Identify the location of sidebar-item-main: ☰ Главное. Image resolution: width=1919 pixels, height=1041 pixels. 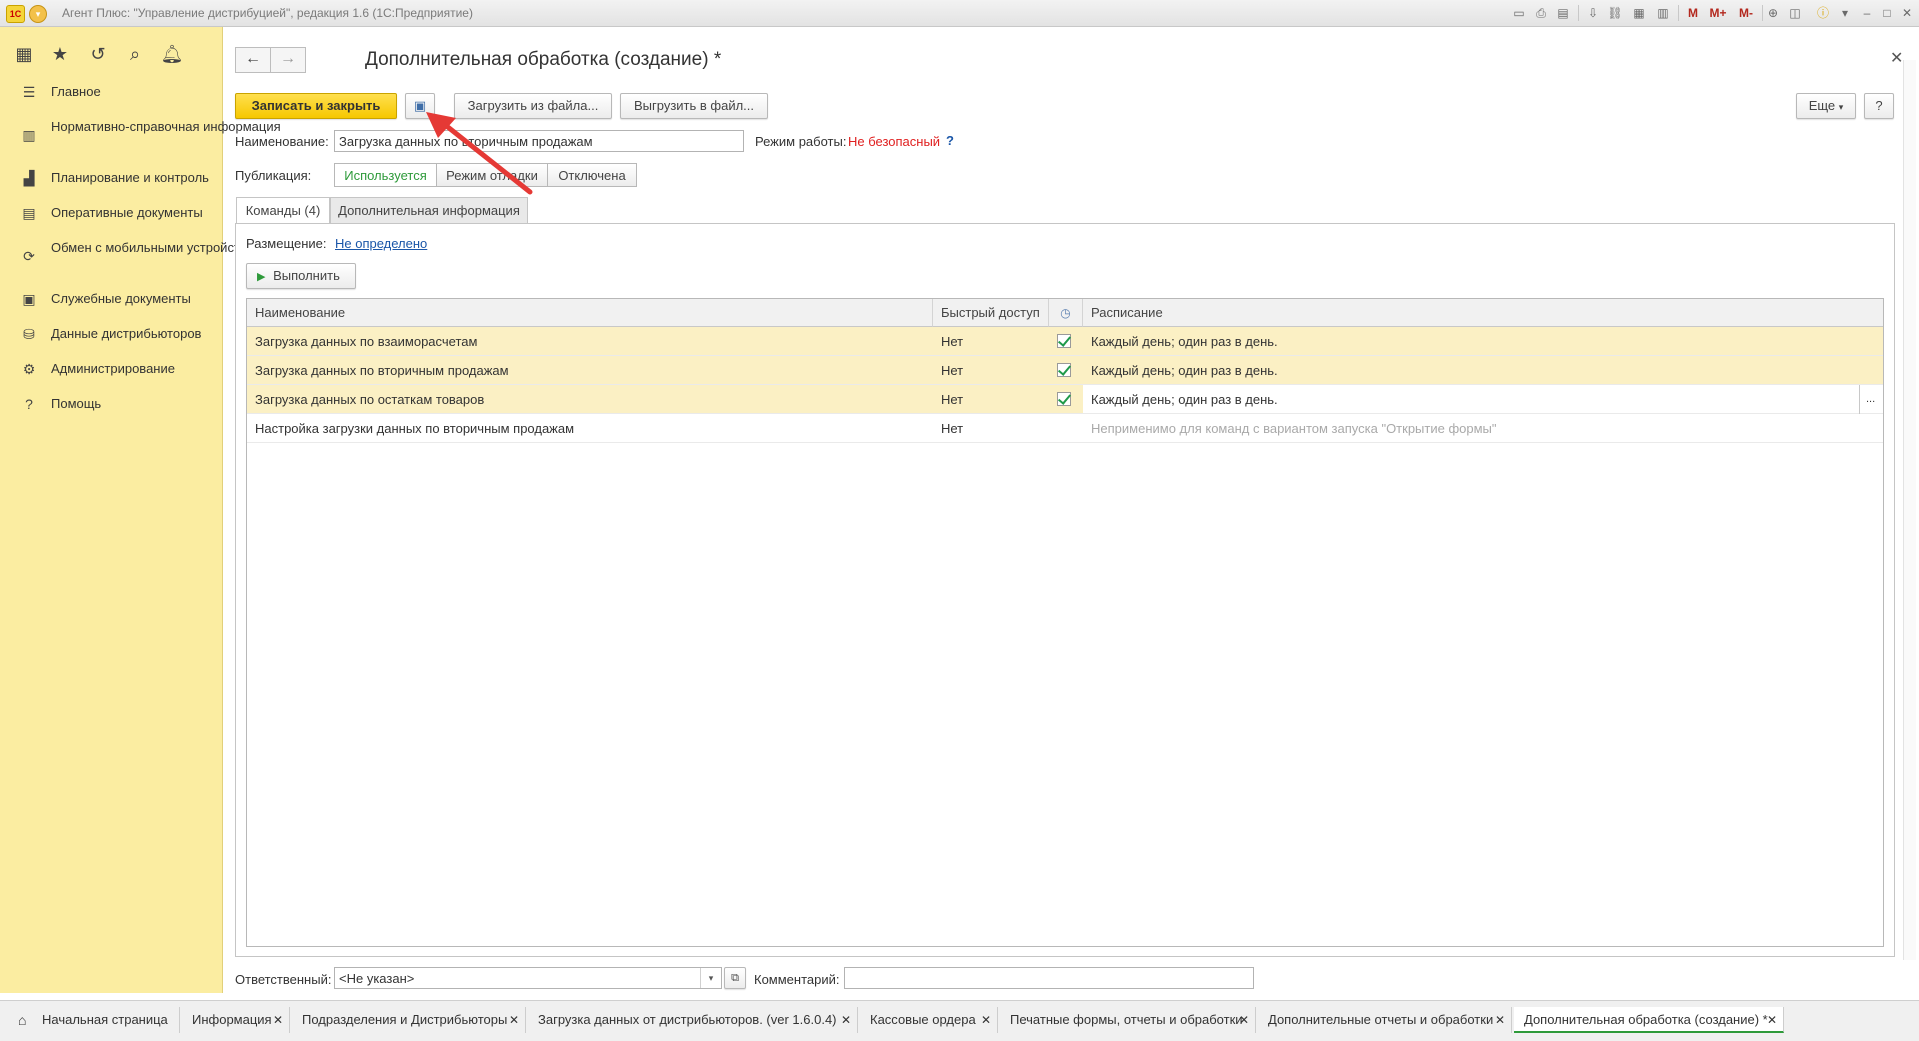
(111, 94).